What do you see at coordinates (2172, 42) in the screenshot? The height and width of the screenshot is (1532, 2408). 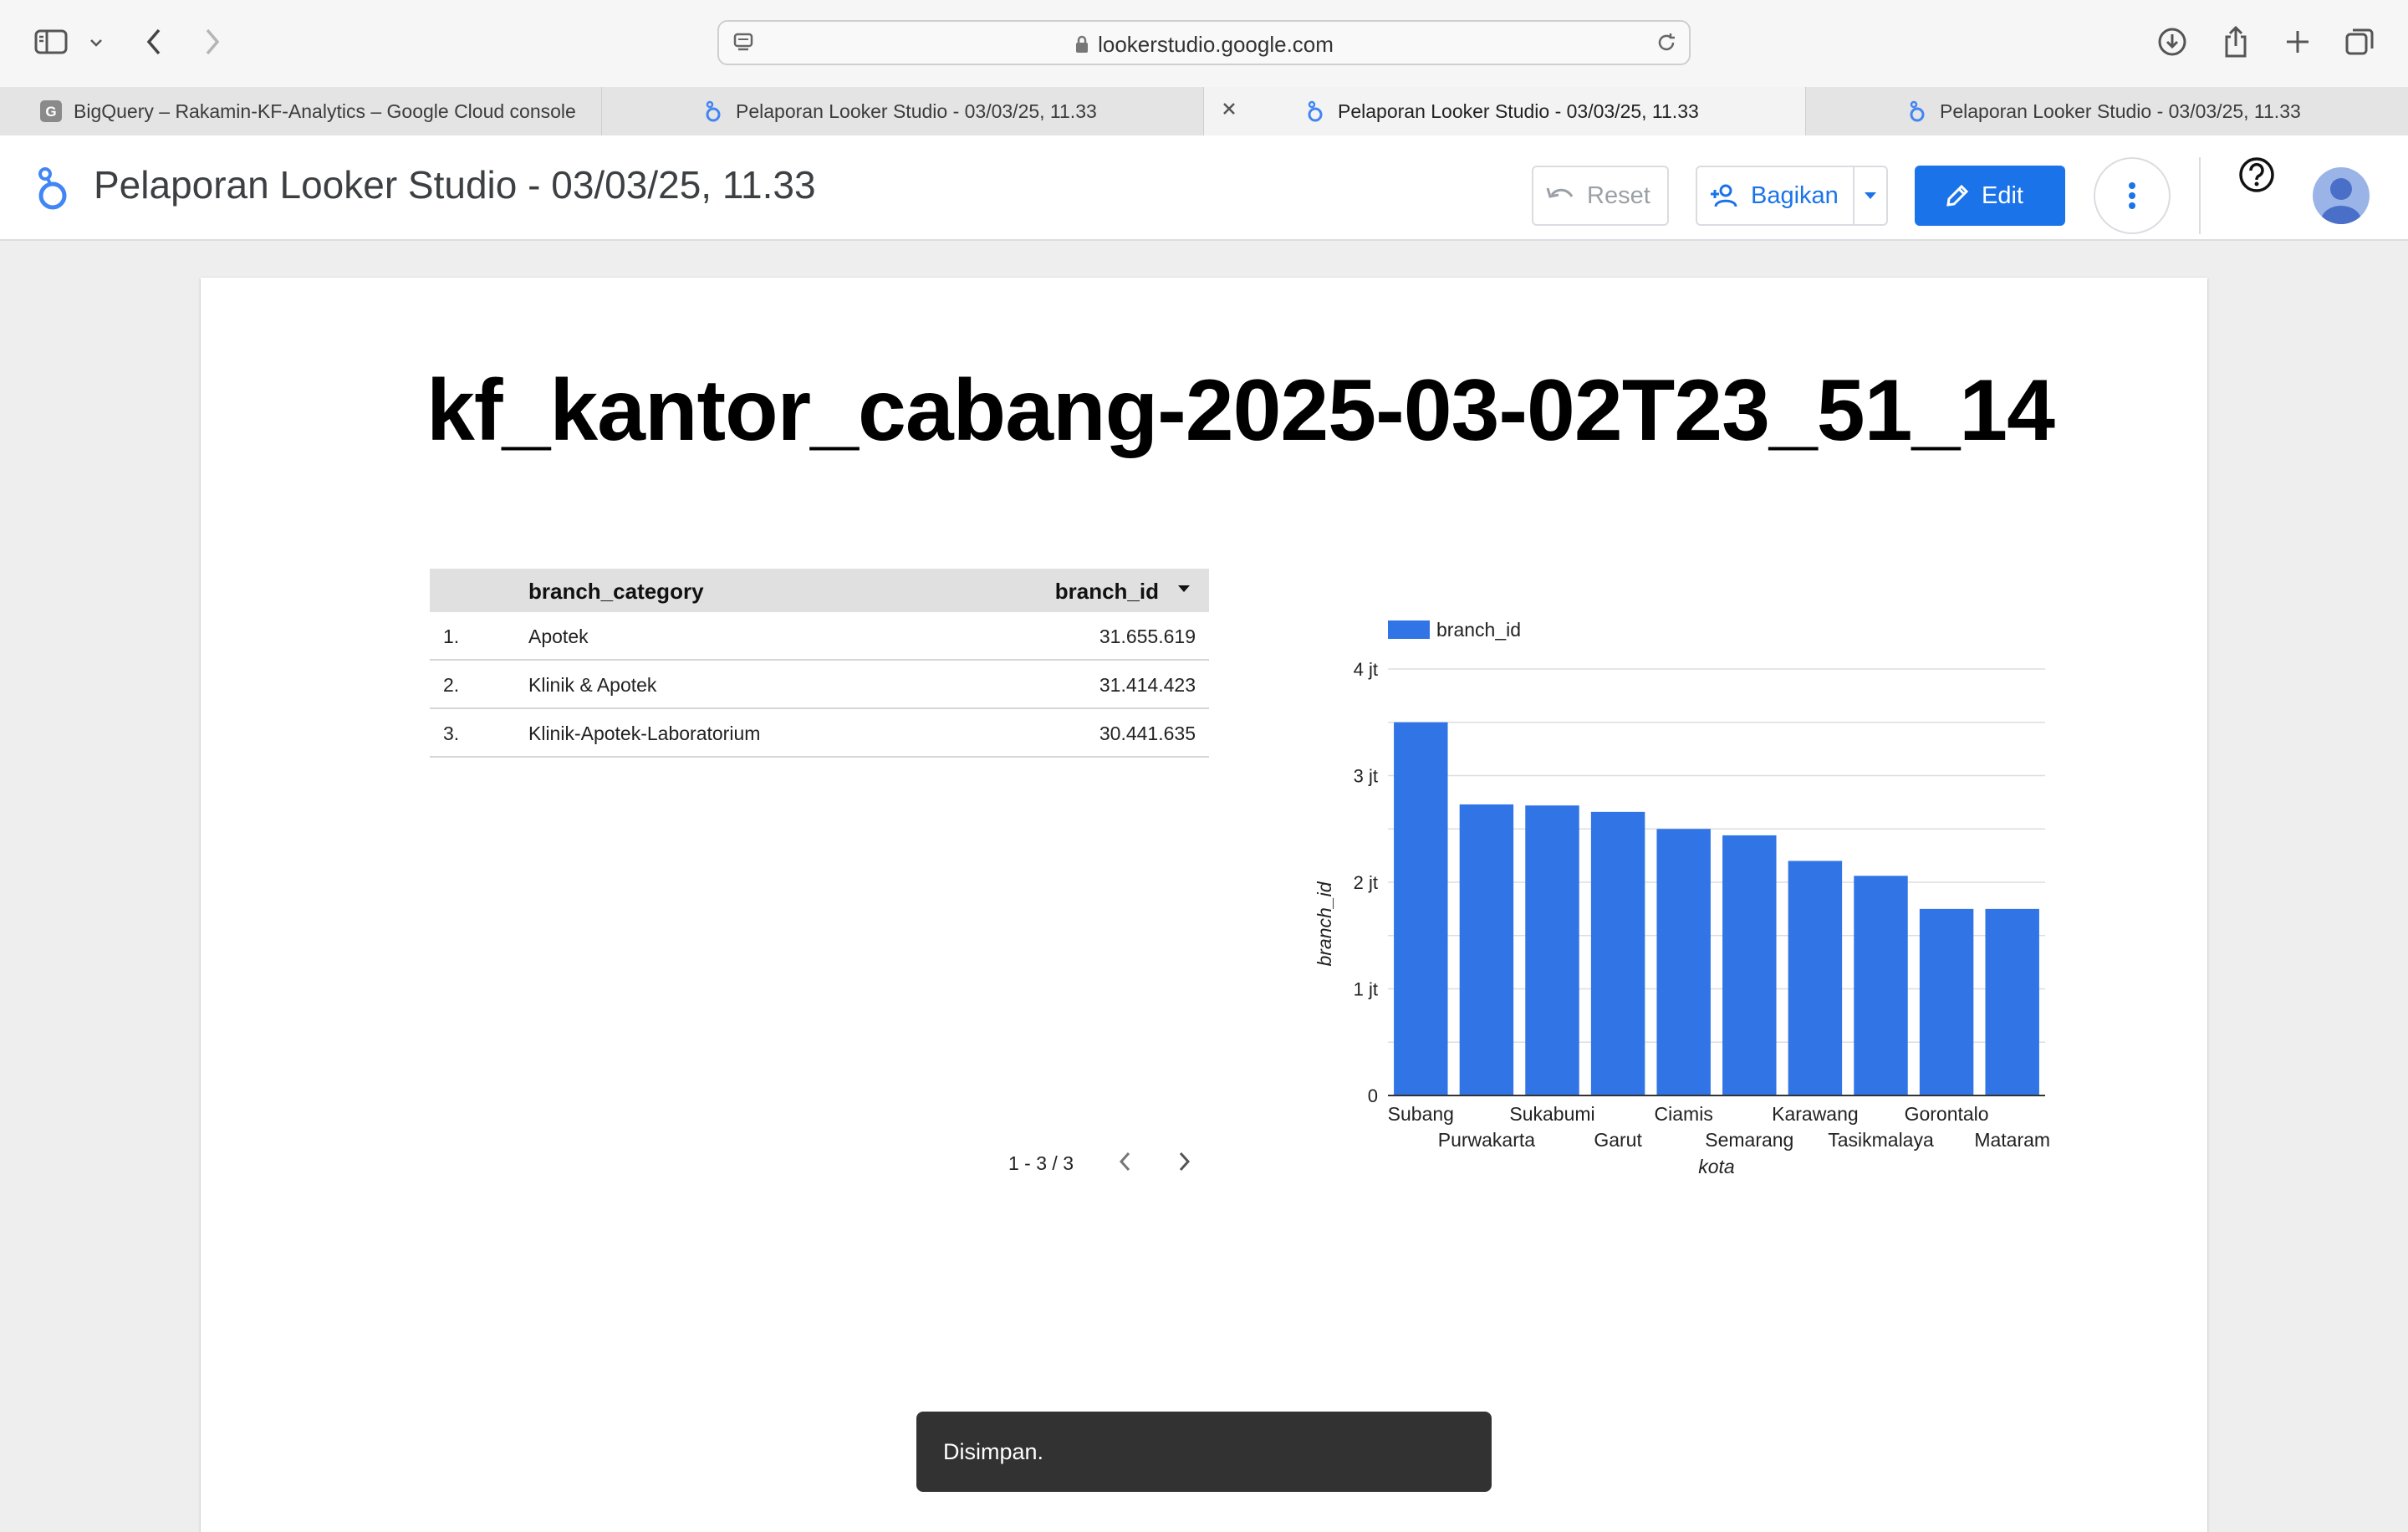 I see `download-icon` at bounding box center [2172, 42].